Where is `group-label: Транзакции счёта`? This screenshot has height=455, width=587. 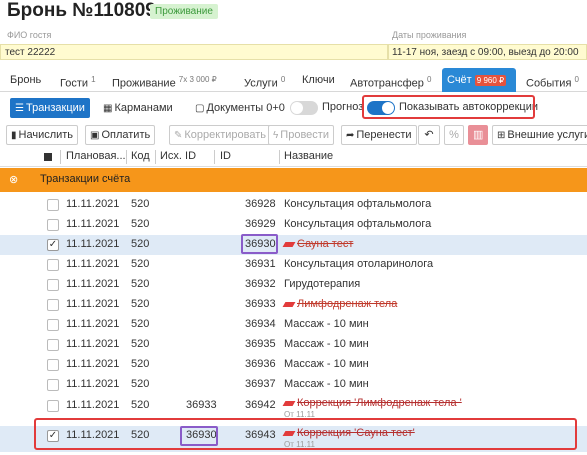
group-label: Транзакции счёта is located at coordinates (85, 179).